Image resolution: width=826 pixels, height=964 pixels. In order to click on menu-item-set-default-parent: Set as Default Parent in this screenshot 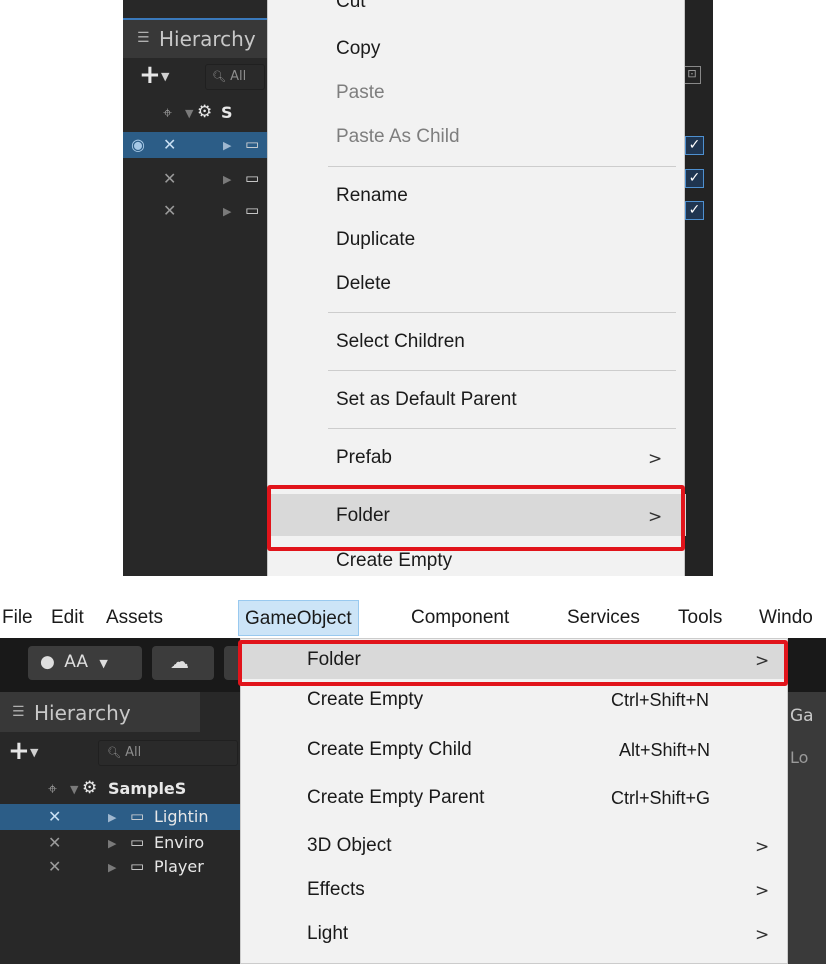, I will do `click(426, 400)`.